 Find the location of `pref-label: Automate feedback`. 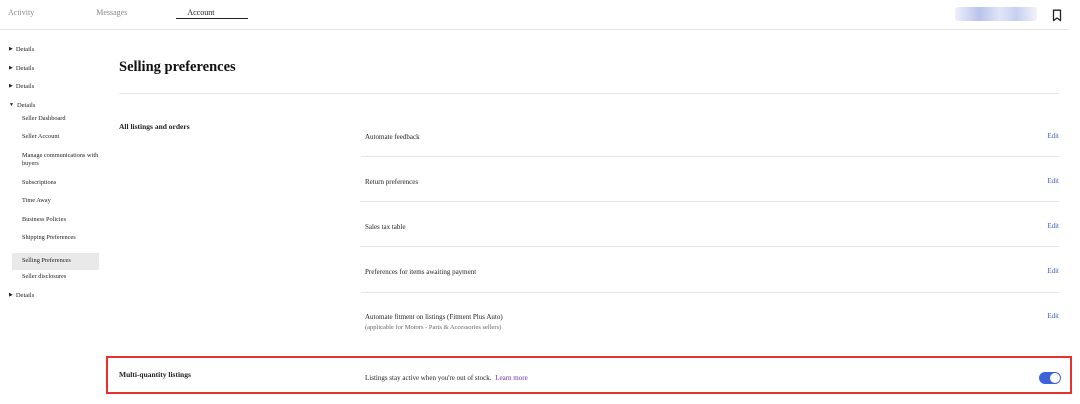

pref-label: Automate feedback is located at coordinates (392, 137).